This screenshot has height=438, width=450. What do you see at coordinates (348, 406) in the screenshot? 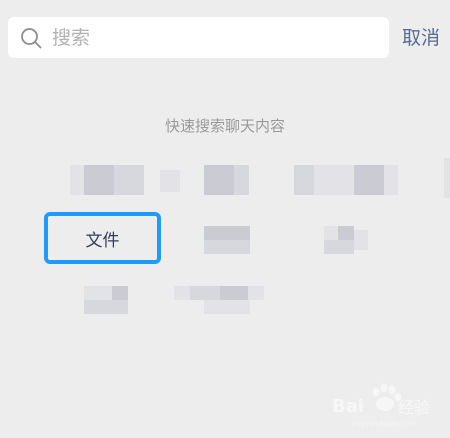
I see `svg-text: Bai` at bounding box center [348, 406].